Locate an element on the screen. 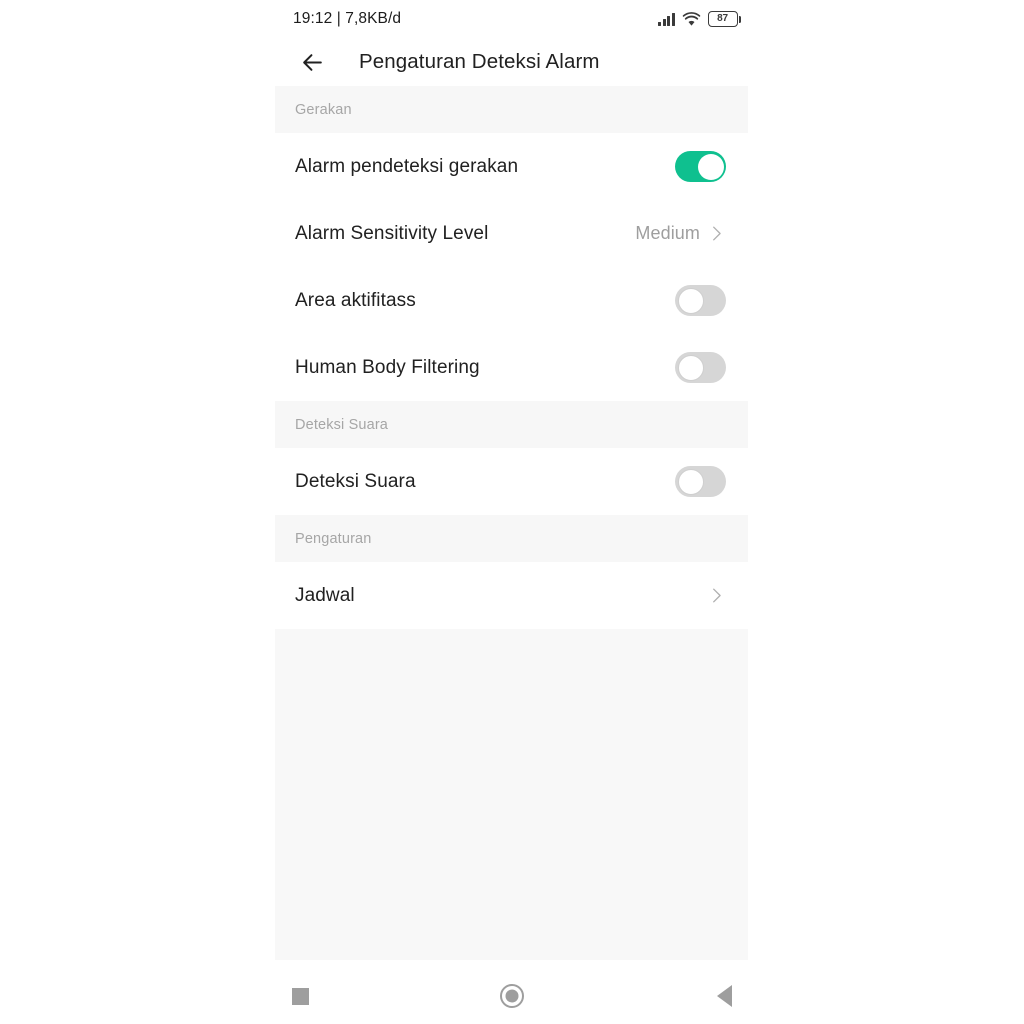 The width and height of the screenshot is (1024, 1024). circle-home-icon is located at coordinates (512, 996).